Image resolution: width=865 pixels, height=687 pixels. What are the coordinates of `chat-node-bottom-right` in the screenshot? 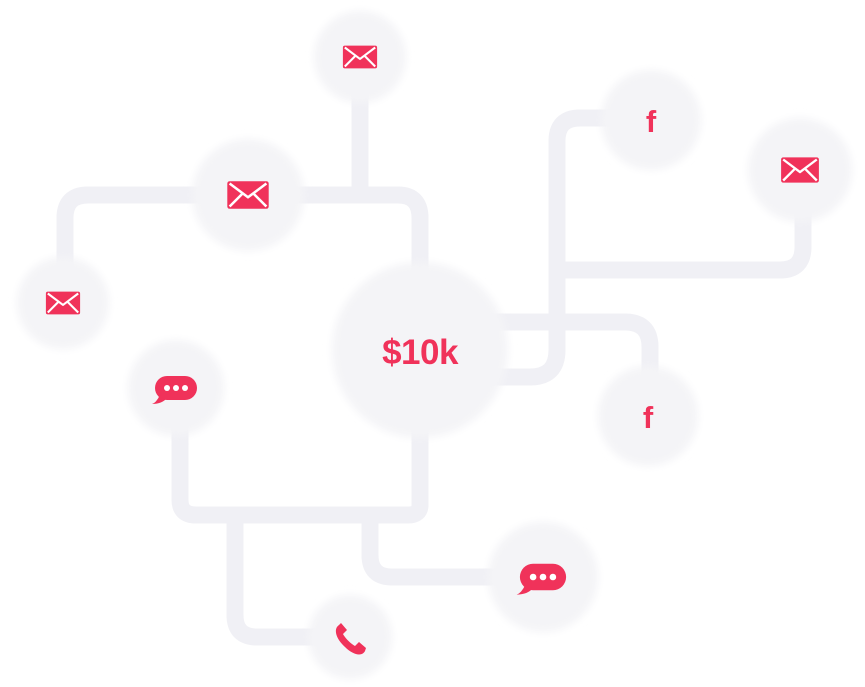 It's located at (543, 577).